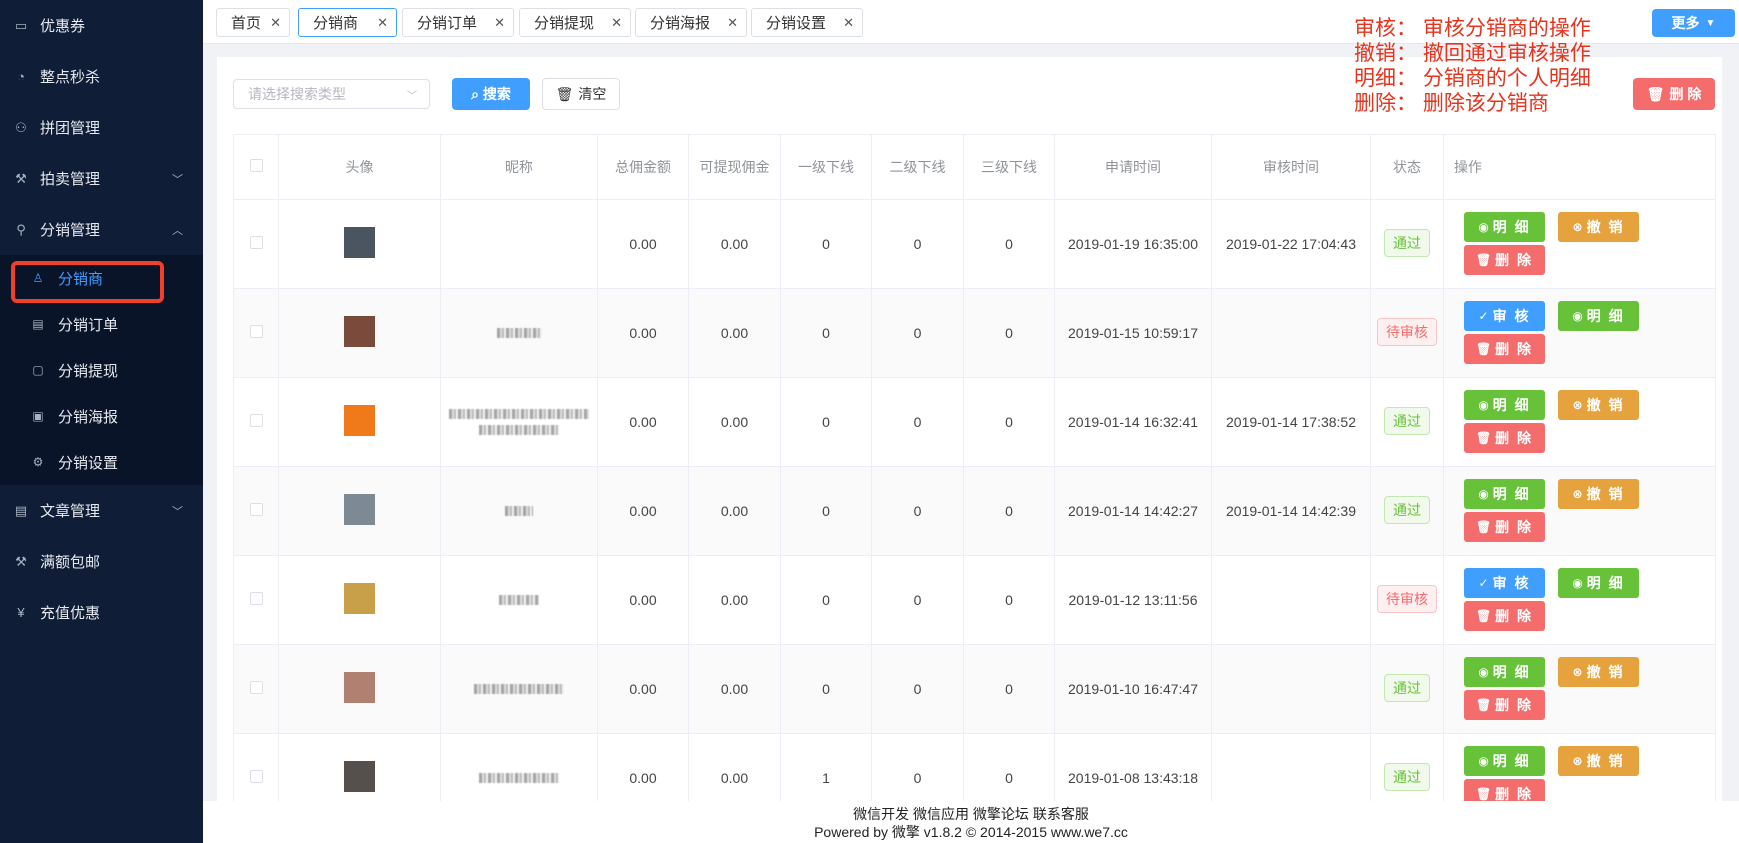 Image resolution: width=1739 pixels, height=843 pixels. I want to click on footer-links: 微信开发 微信应用 微擎论坛 联系客服, so click(971, 814).